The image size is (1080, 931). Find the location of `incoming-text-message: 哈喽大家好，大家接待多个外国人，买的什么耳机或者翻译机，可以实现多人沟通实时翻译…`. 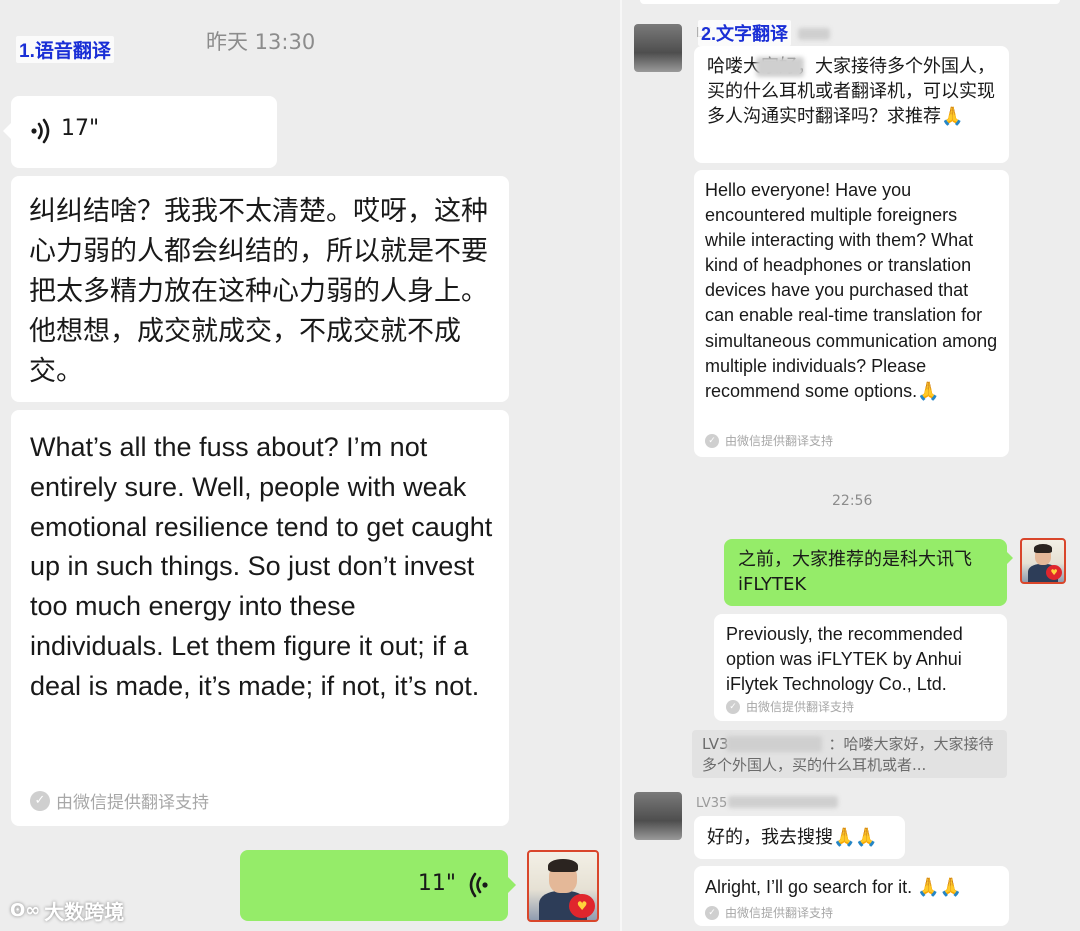

incoming-text-message: 哈喽大家好，大家接待多个外国人，买的什么耳机或者翻译机，可以实现多人沟通实时翻译… is located at coordinates (851, 104).